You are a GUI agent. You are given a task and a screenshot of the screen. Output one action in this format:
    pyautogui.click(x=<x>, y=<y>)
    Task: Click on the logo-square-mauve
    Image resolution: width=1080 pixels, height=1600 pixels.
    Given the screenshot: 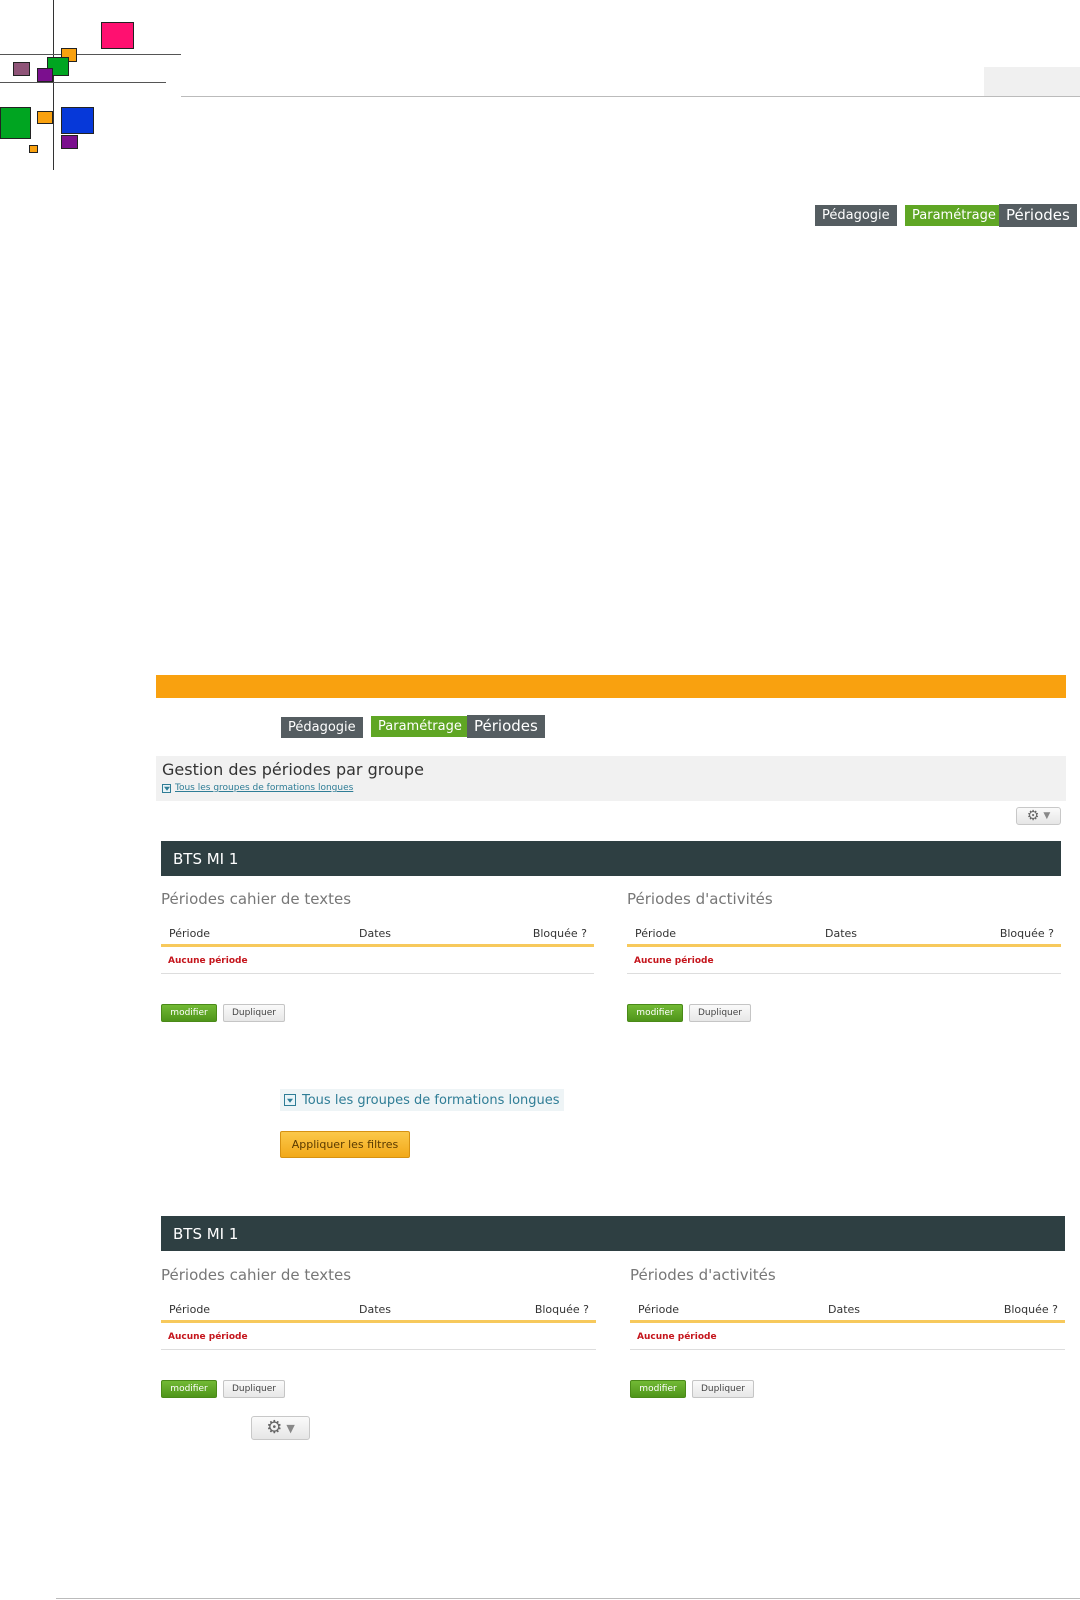 What is the action you would take?
    pyautogui.click(x=21, y=69)
    